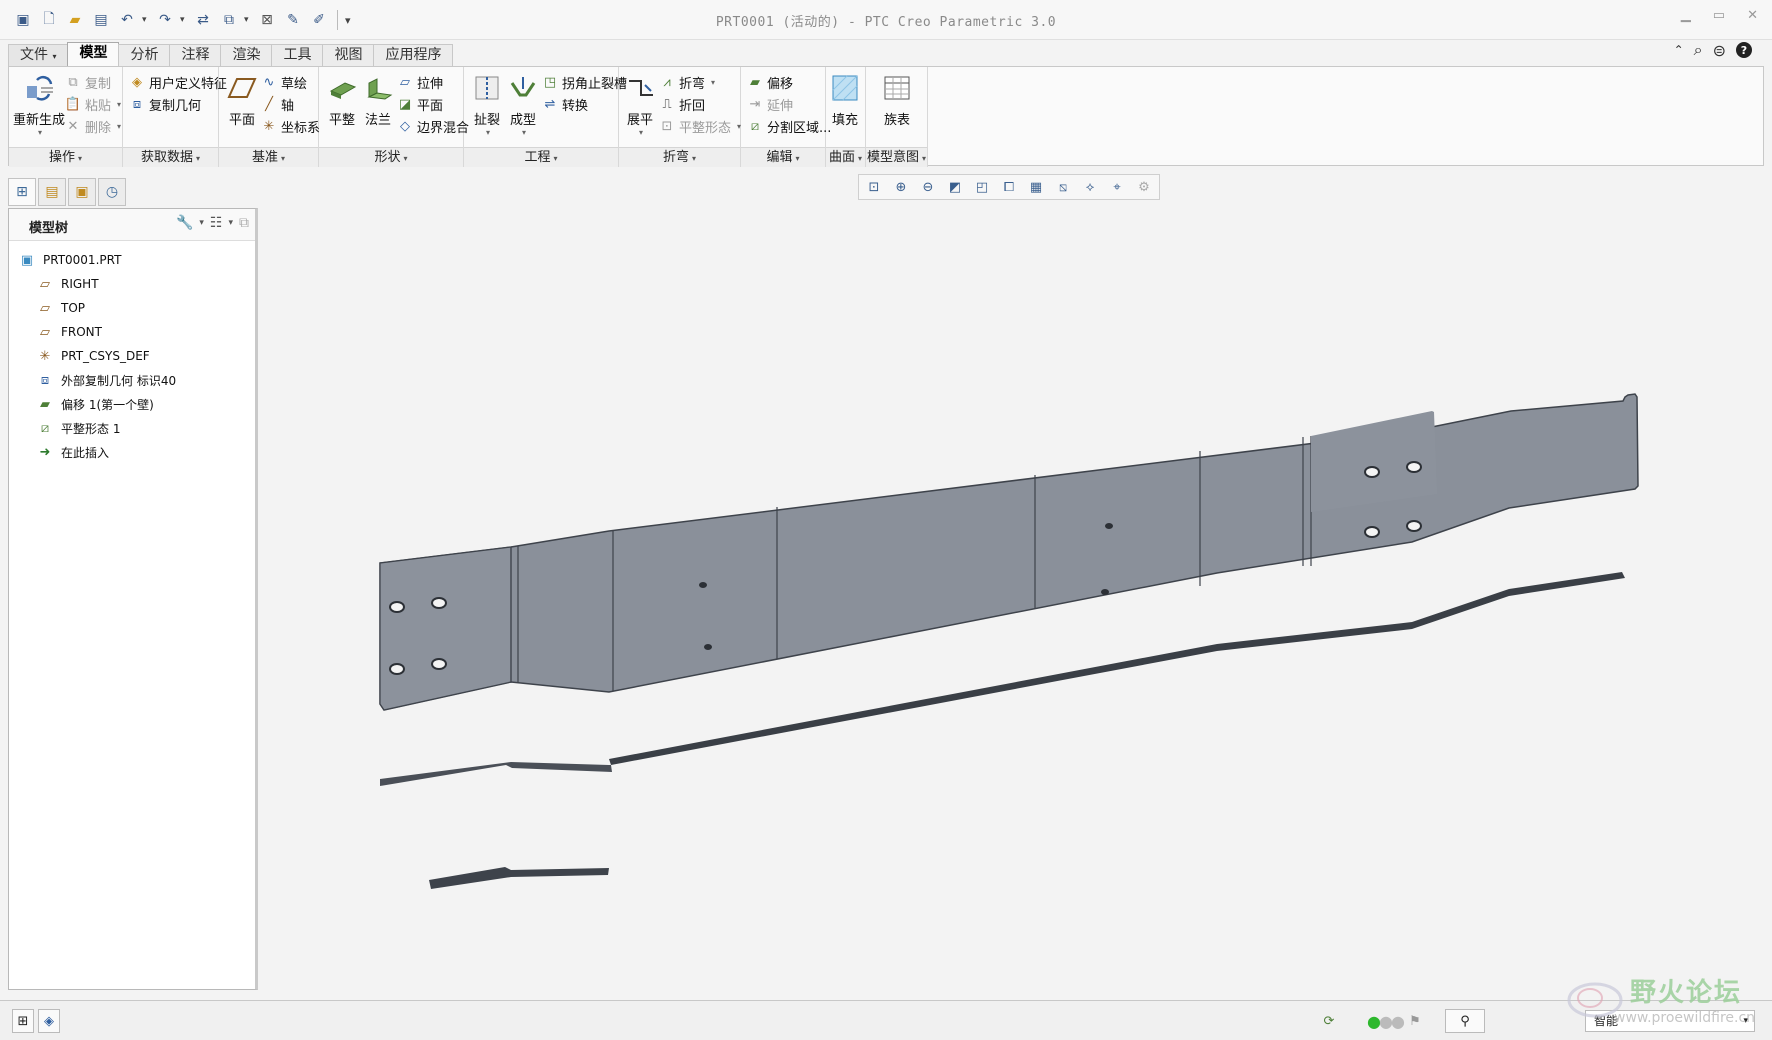  I want to click on axis-display-icon: ⟡, so click(1090, 187).